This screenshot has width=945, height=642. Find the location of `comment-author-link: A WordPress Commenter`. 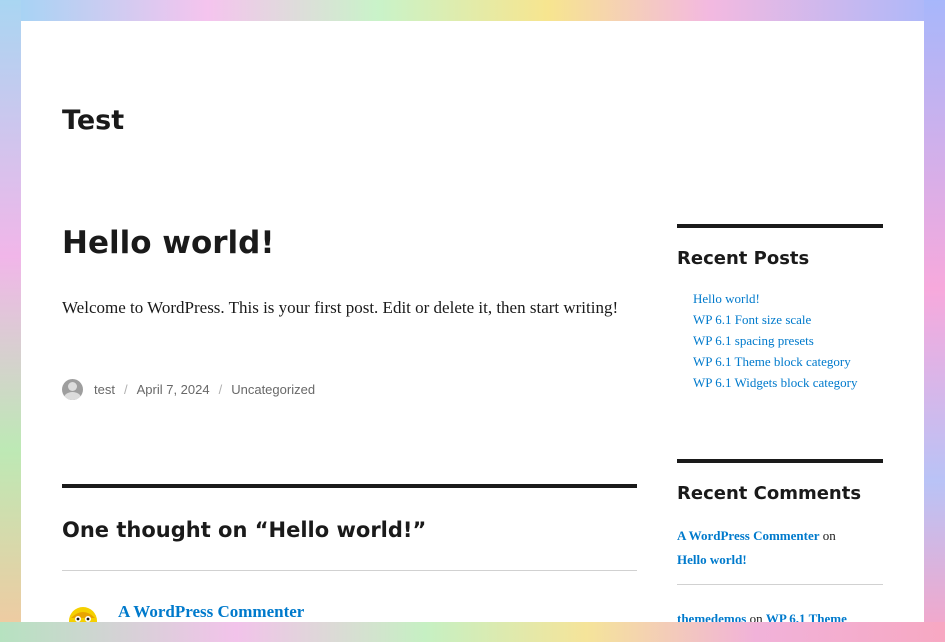

comment-author-link: A WordPress Commenter is located at coordinates (211, 612).